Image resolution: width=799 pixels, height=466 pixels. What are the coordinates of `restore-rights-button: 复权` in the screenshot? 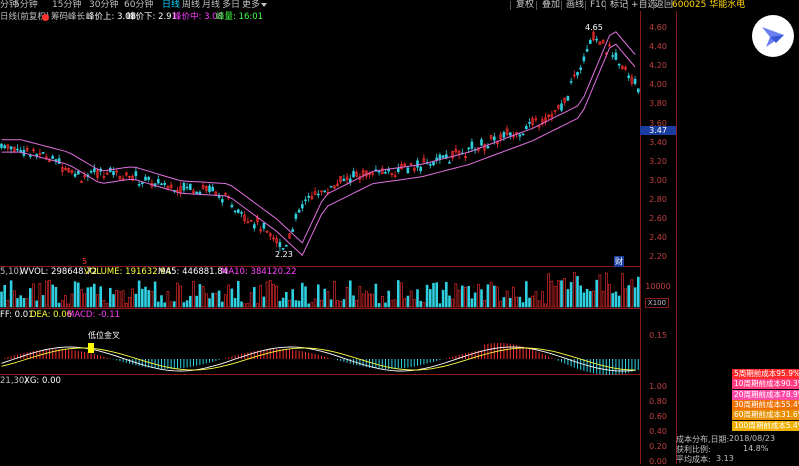 It's located at (525, 5).